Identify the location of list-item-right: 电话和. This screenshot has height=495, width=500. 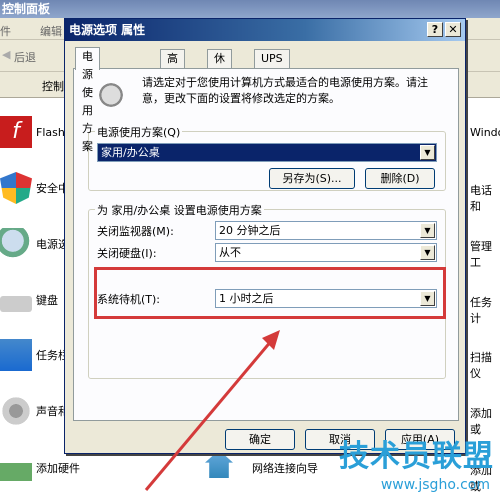
(485, 198).